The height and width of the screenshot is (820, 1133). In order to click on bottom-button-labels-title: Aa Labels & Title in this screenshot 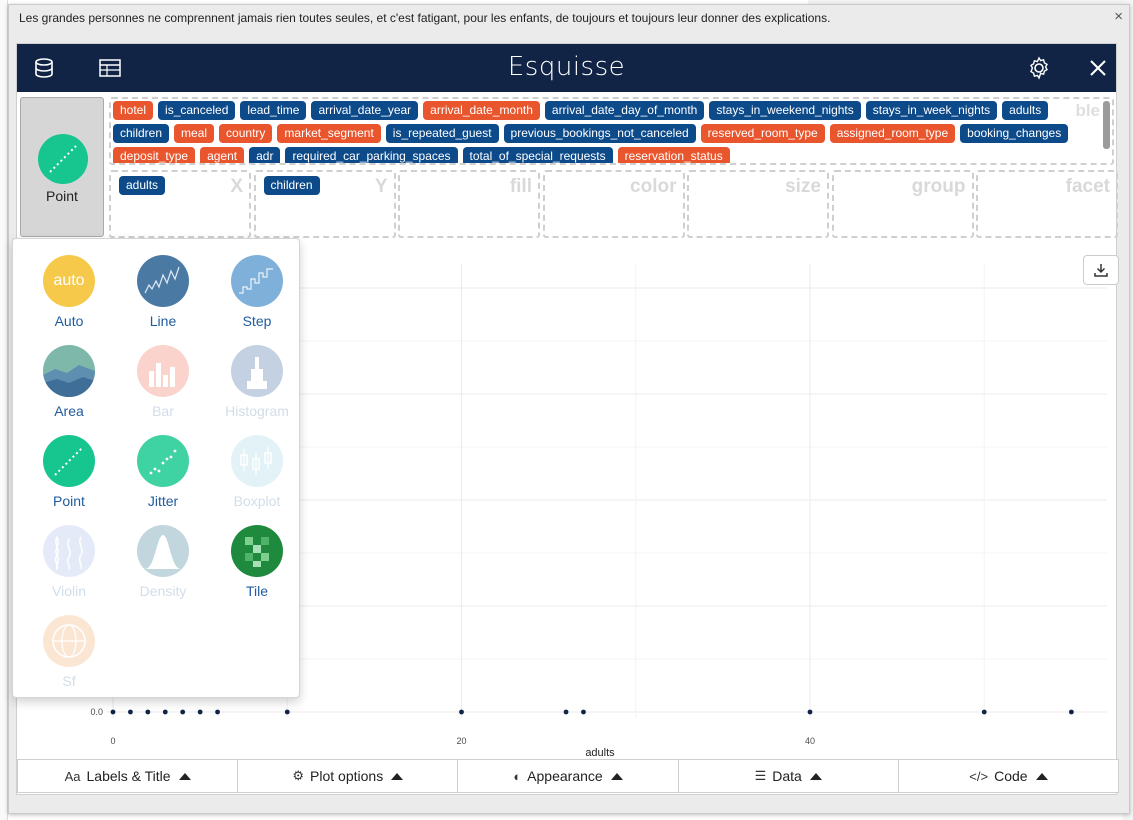, I will do `click(128, 776)`.